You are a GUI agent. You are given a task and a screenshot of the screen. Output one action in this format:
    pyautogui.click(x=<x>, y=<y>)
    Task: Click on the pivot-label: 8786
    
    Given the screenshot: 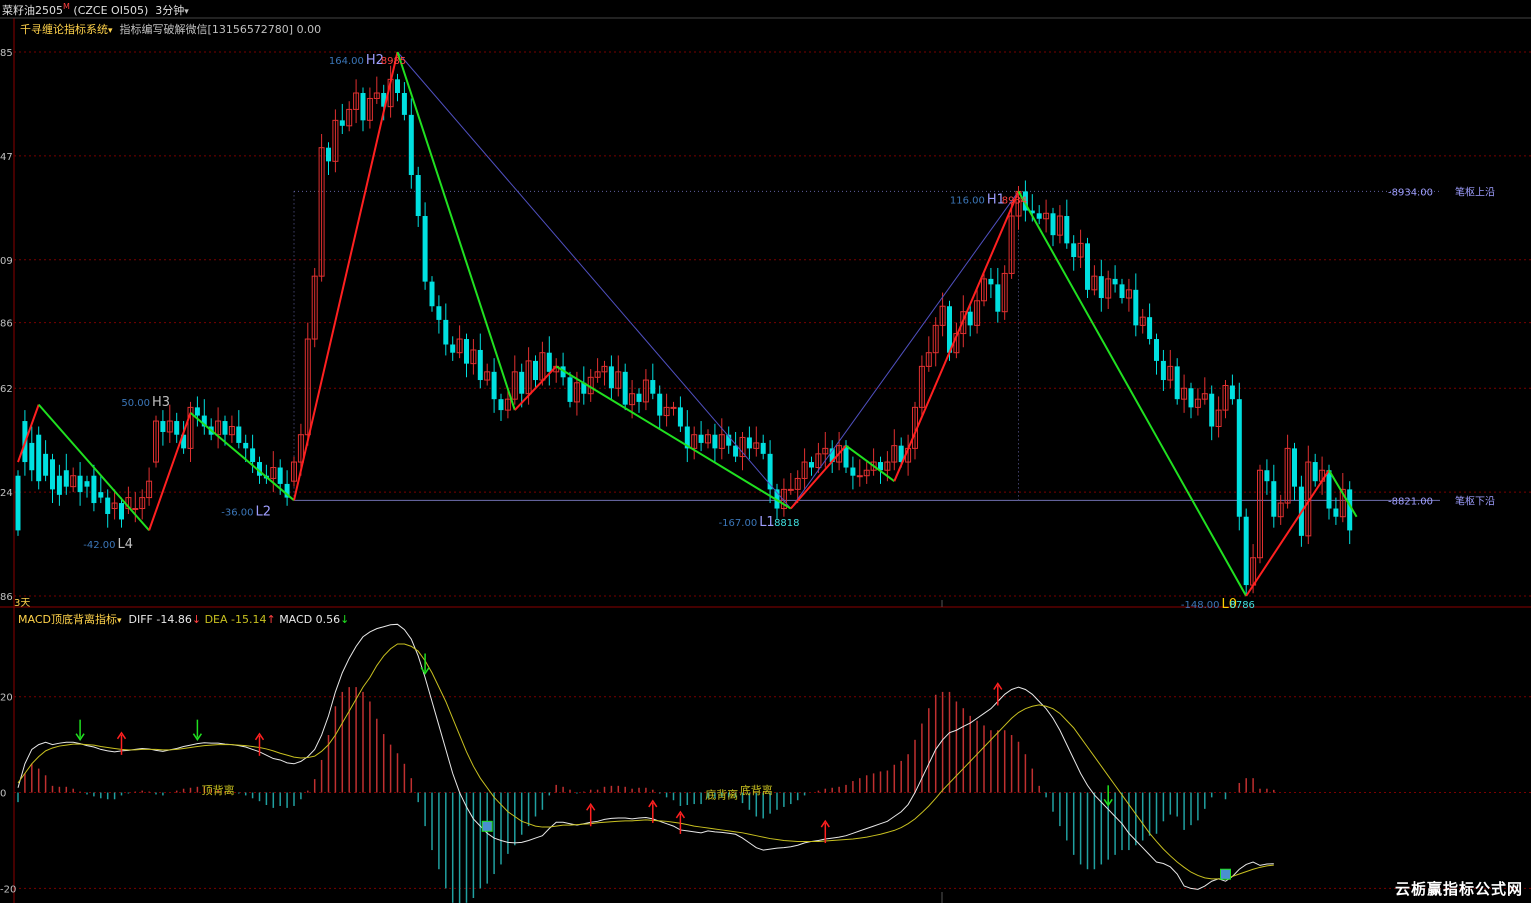 What is the action you would take?
    pyautogui.click(x=1241, y=605)
    